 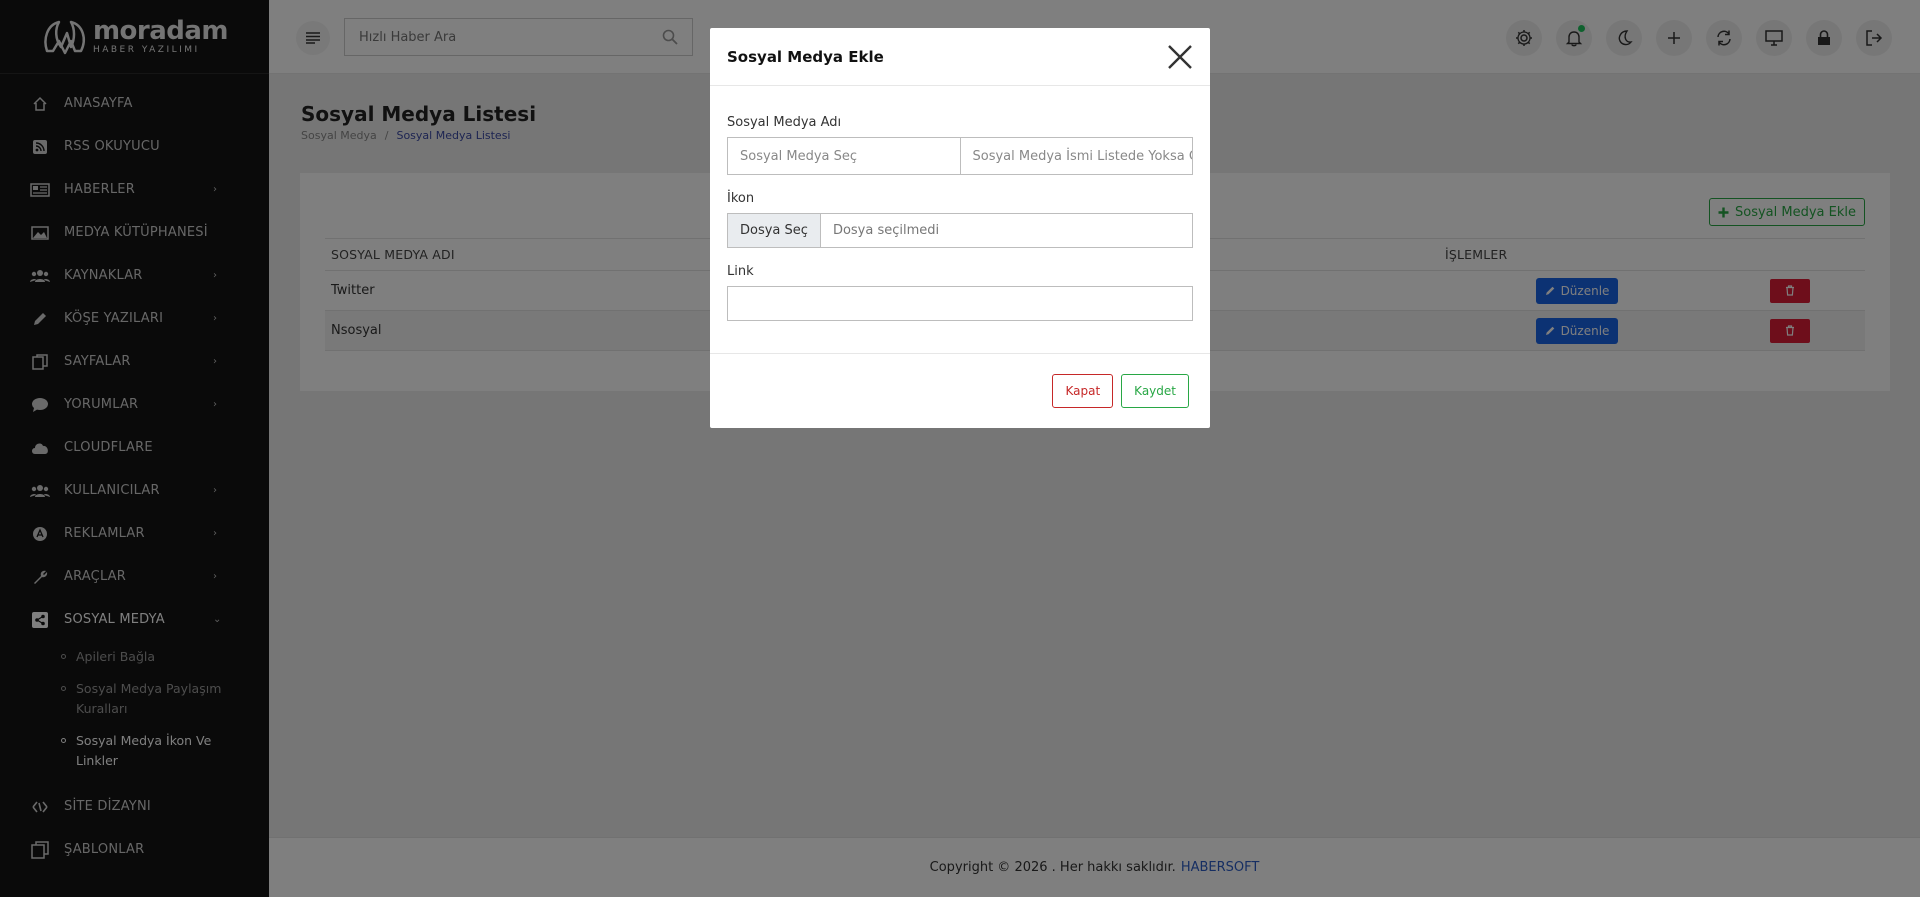 I want to click on social-media-name-label: Sosyal Medya Adı, so click(x=784, y=122).